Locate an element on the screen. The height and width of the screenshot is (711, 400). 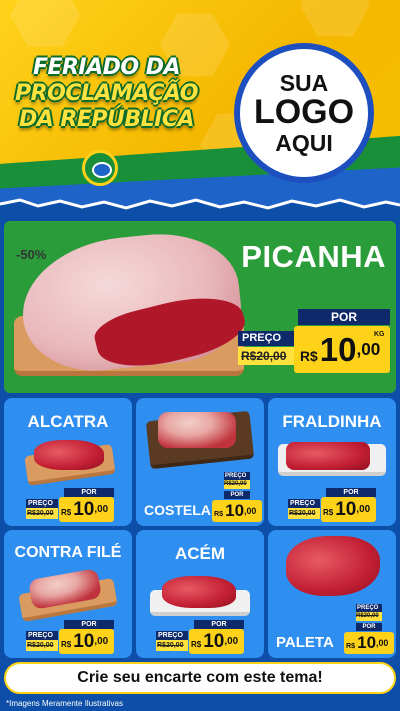
logo-placeholder: SUA LOGO AQUI is located at coordinates (304, 113).